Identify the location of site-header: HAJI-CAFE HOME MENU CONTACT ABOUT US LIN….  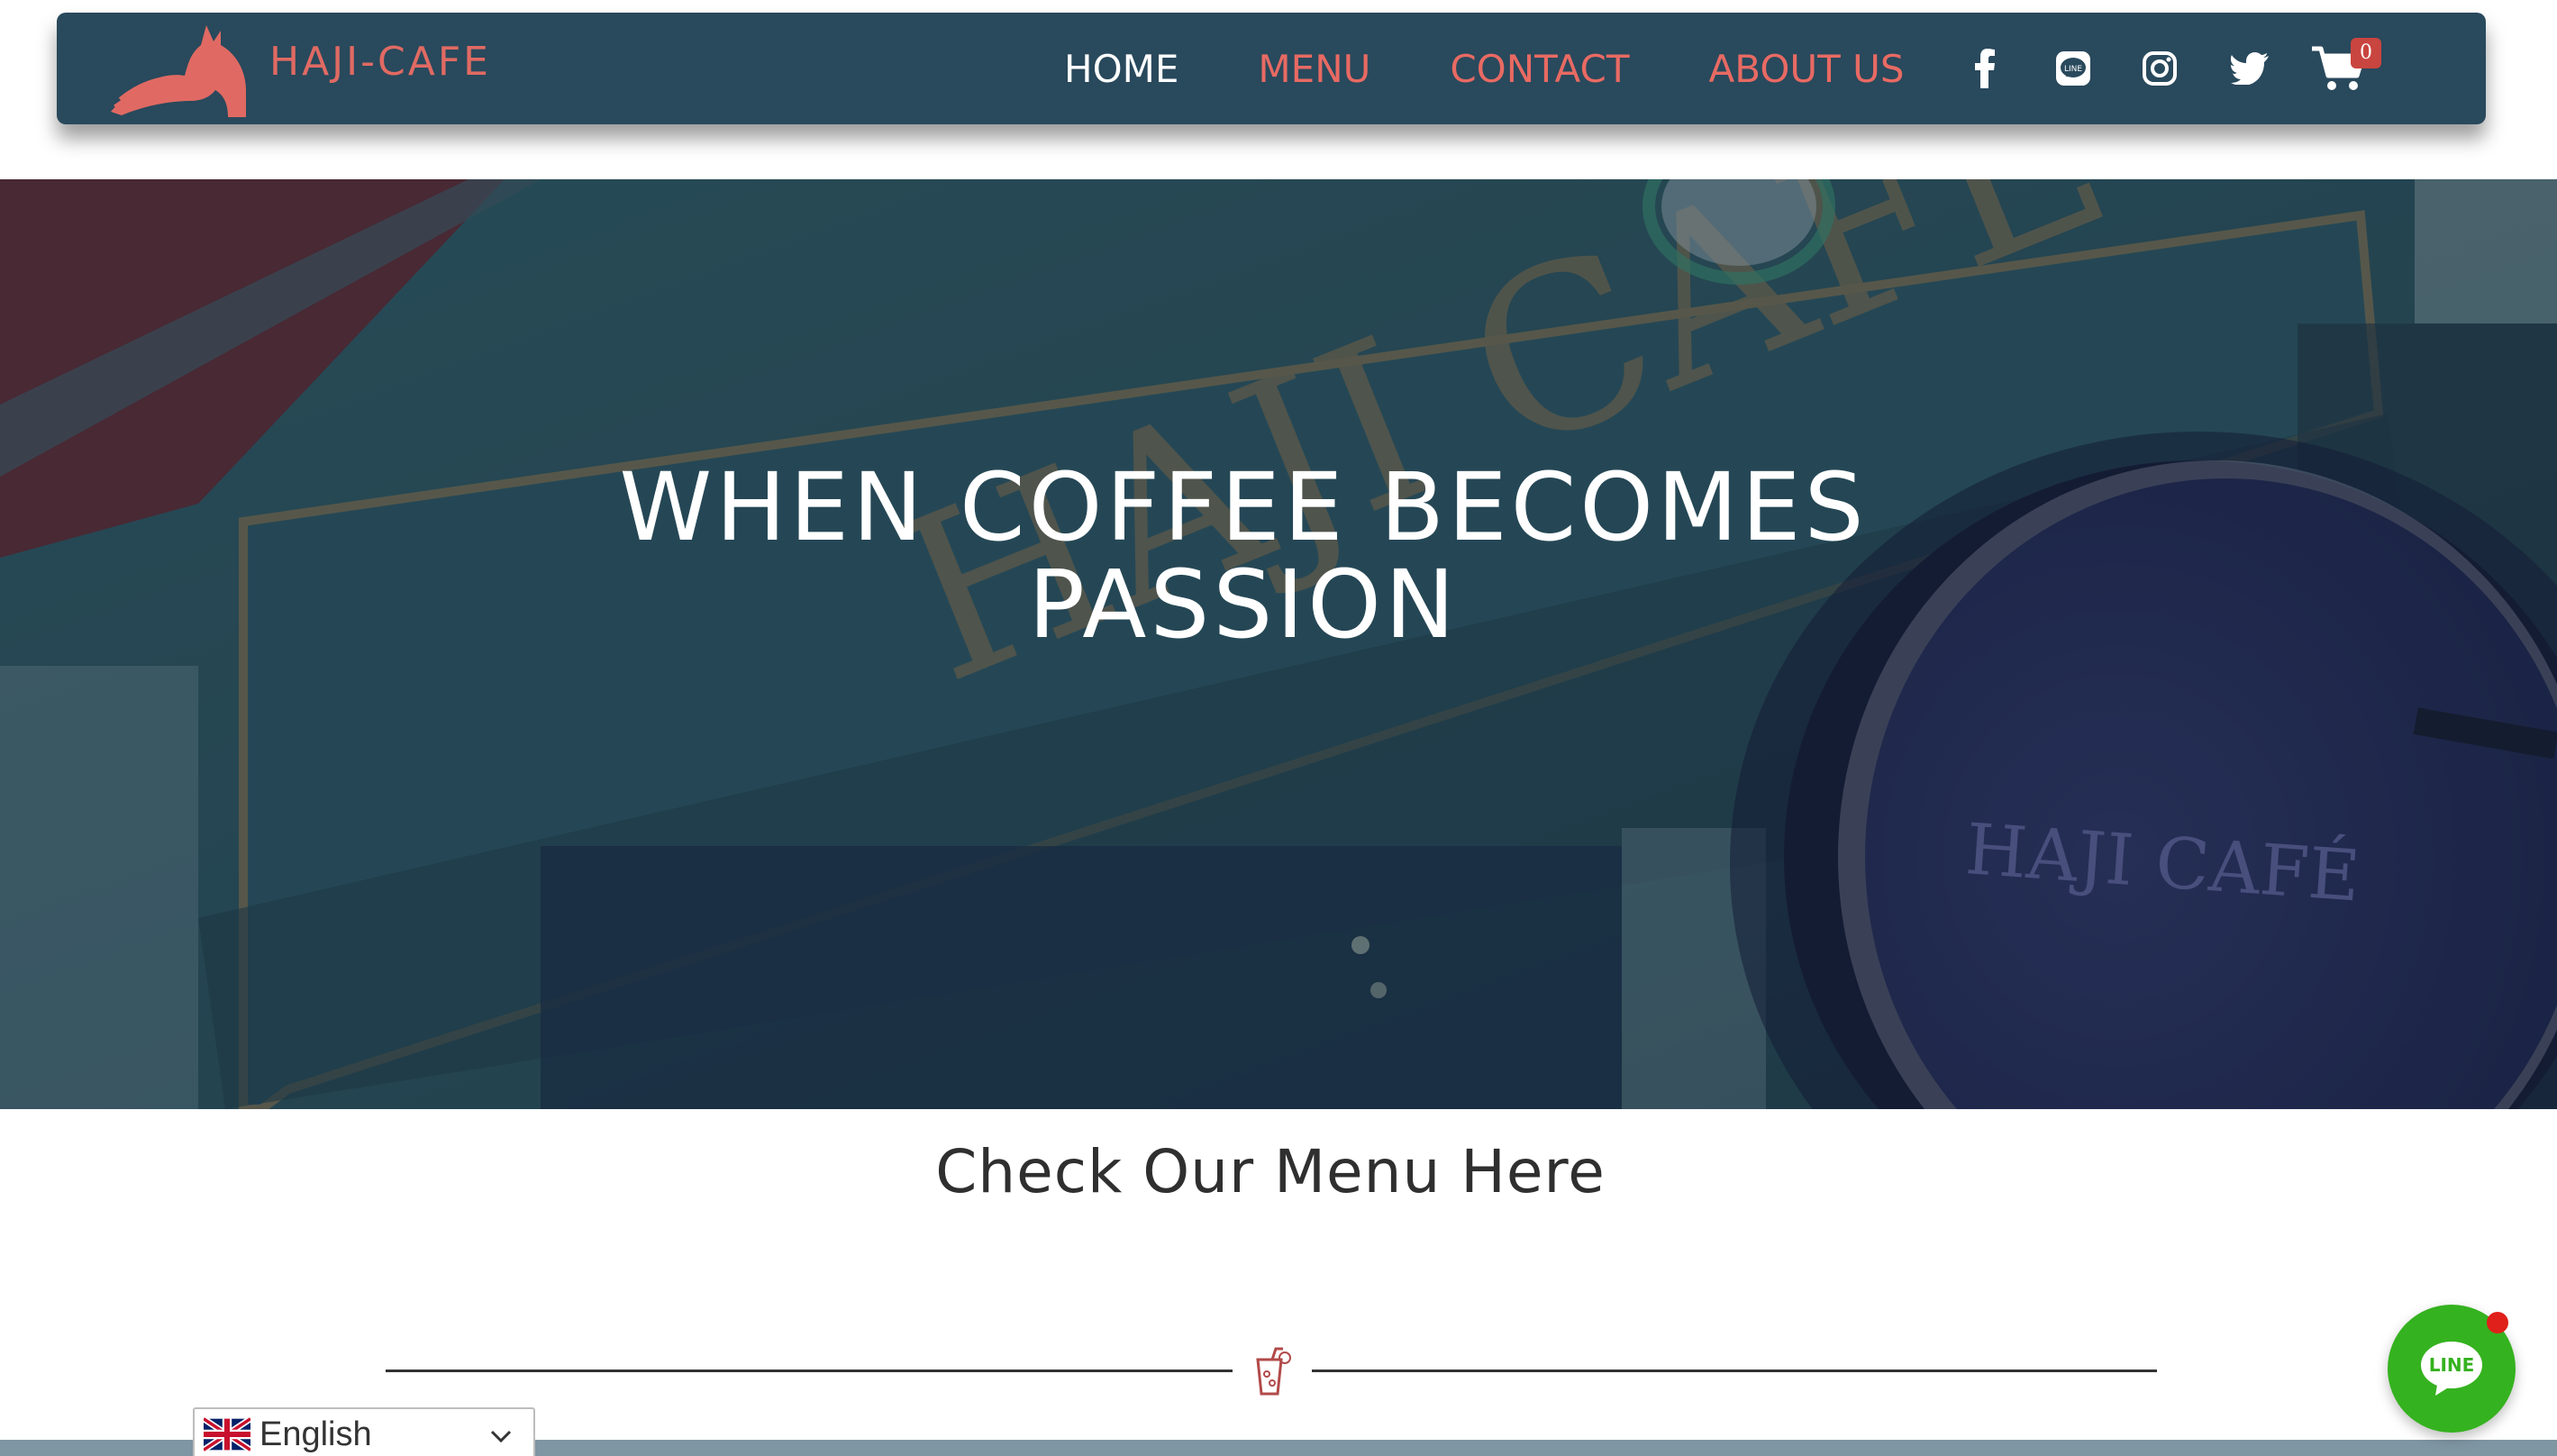
(1271, 68).